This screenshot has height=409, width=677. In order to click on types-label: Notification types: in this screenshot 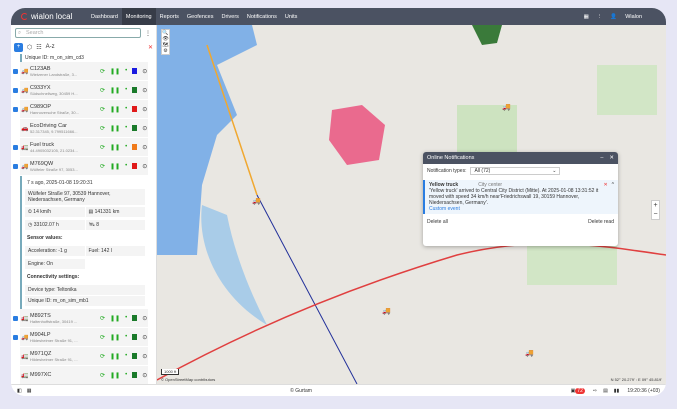, I will do `click(447, 171)`.